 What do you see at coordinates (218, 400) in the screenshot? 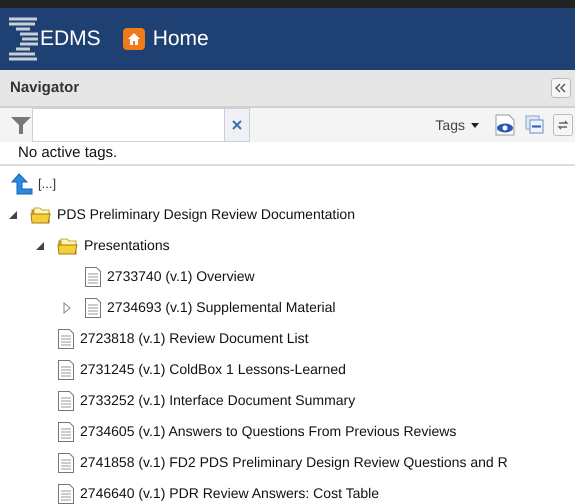
I see `document-label: 2733252 (v.1) Interface Document Summary` at bounding box center [218, 400].